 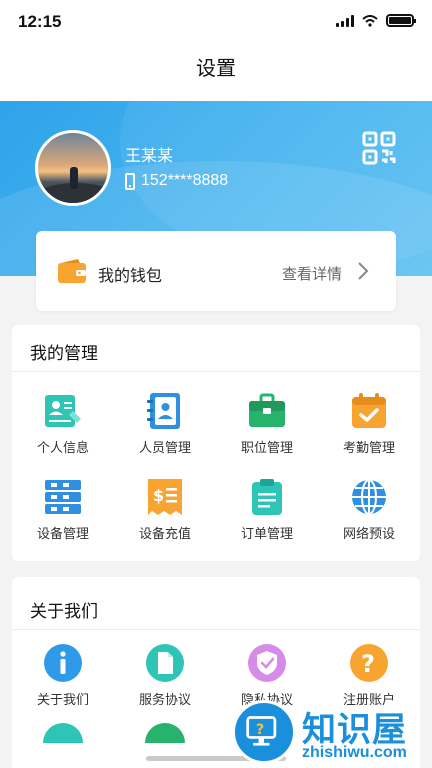 I want to click on status-time: 12:15, so click(x=40, y=21).